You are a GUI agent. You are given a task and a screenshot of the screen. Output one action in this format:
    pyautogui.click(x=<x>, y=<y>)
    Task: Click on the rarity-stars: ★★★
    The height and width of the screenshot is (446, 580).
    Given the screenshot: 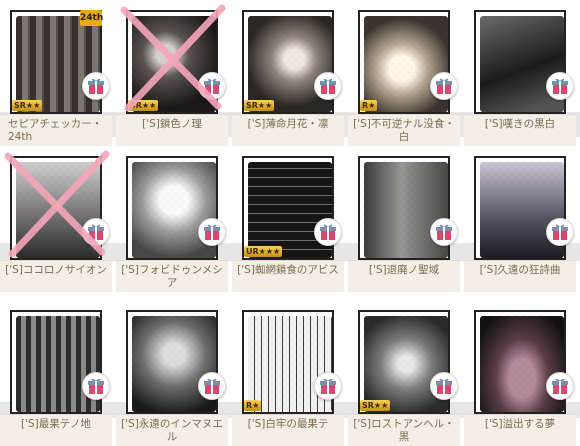 What is the action you would take?
    pyautogui.click(x=269, y=251)
    